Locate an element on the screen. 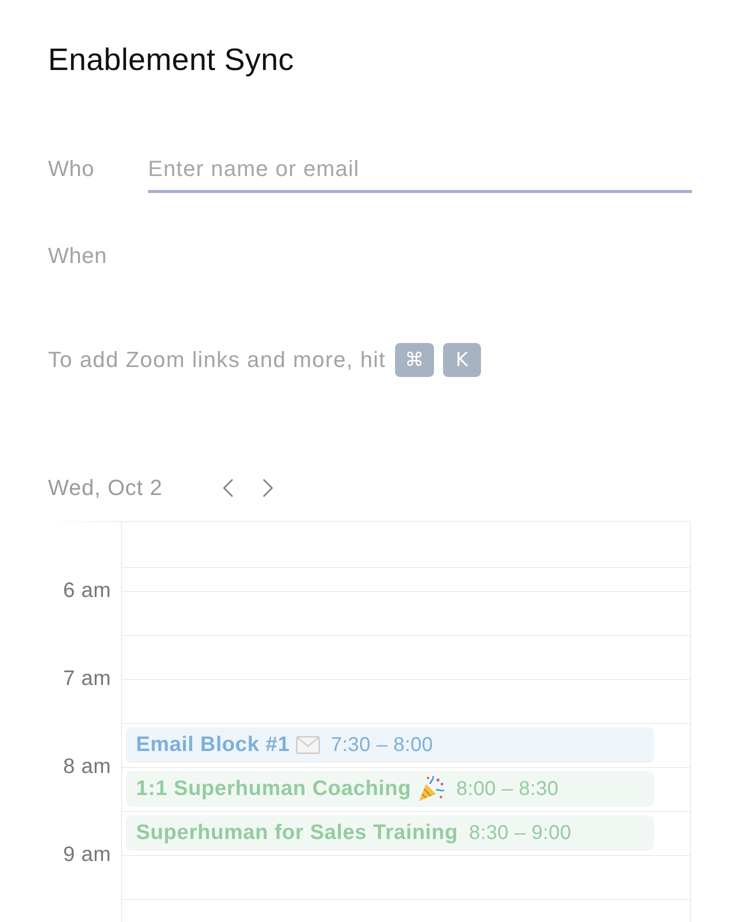  hour-label: 7 am is located at coordinates (87, 679).